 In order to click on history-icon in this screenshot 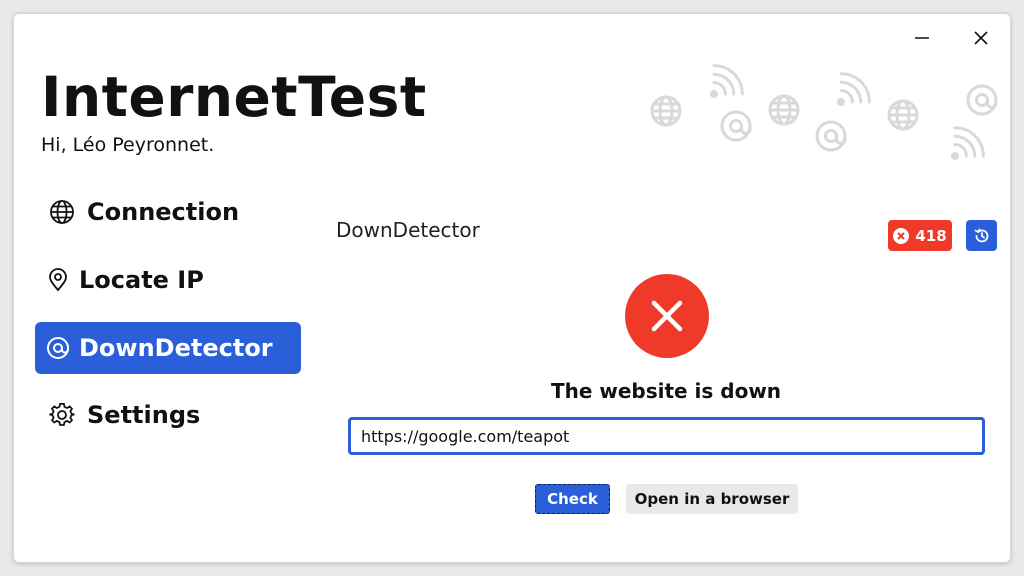, I will do `click(981, 235)`.